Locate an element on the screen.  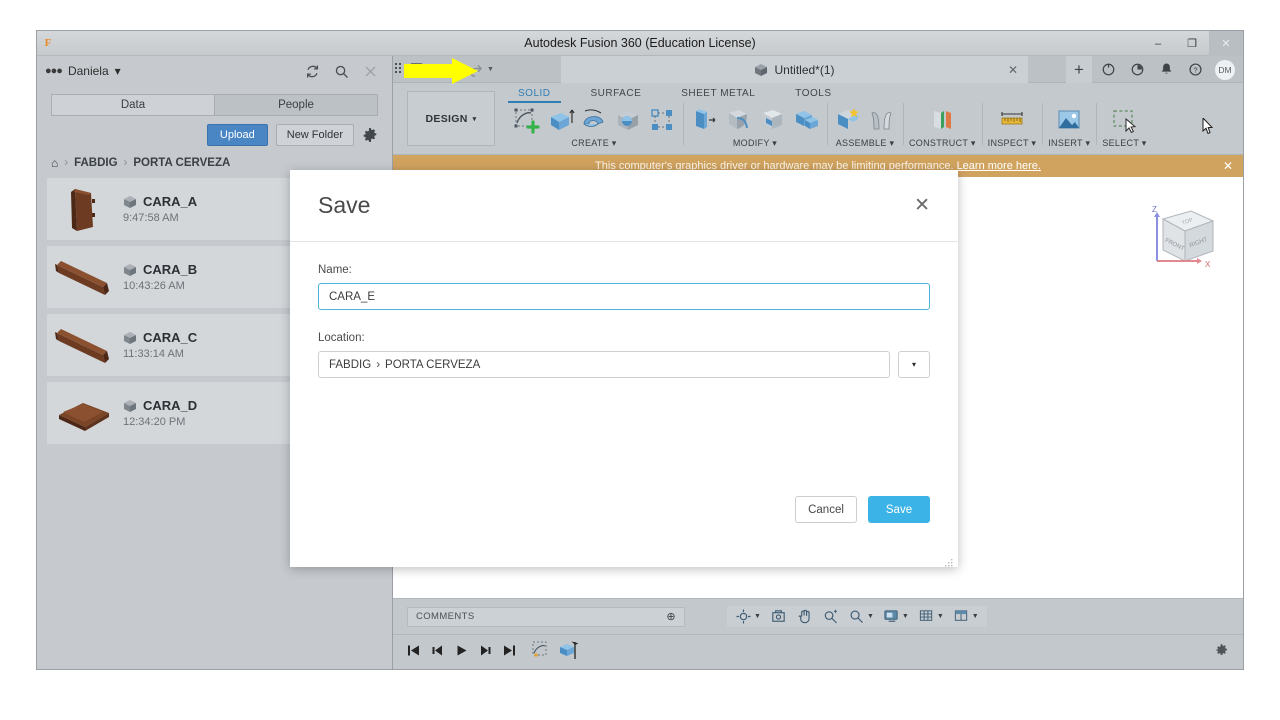
play-icon is located at coordinates (461, 653).